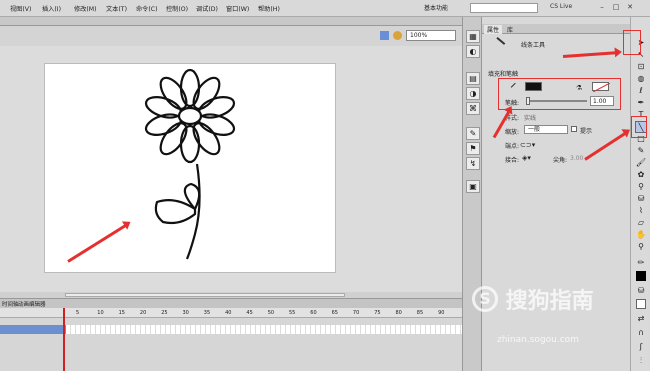  I want to click on close-icon: ✕, so click(630, 7).